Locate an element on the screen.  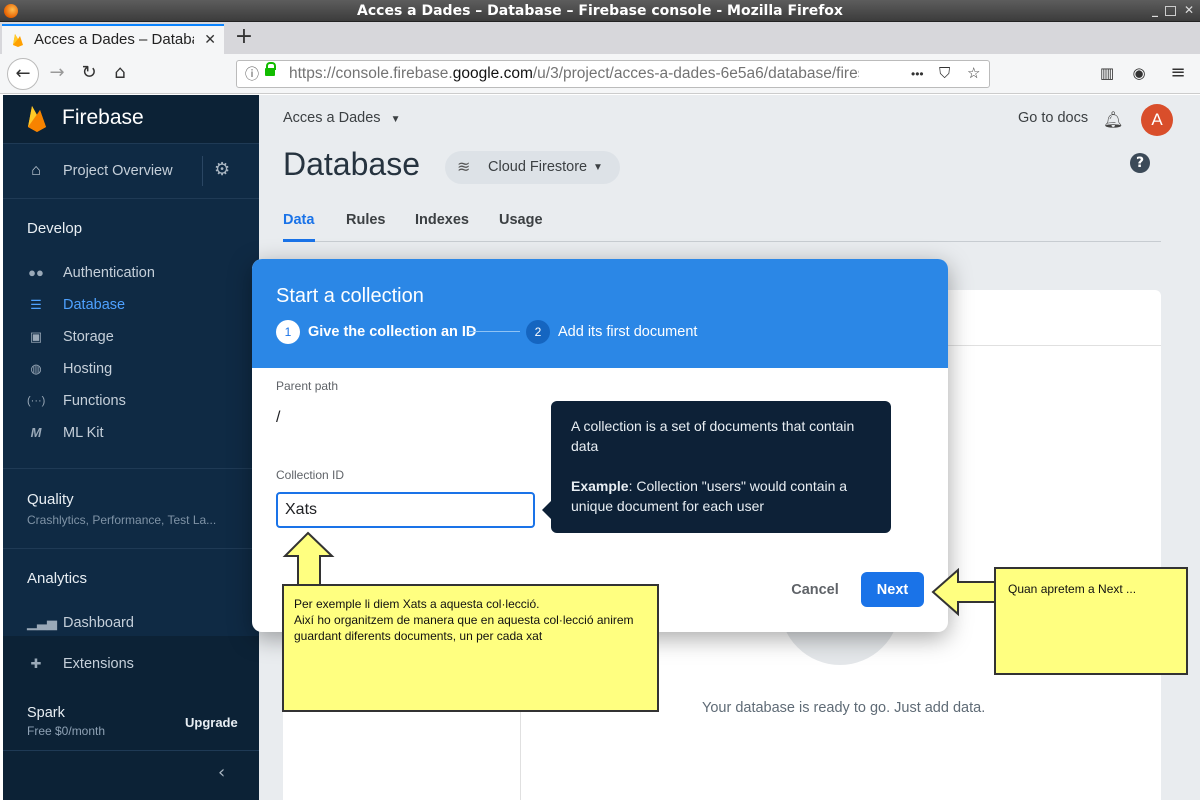
info-icon: ⓘ is located at coordinates (252, 74).